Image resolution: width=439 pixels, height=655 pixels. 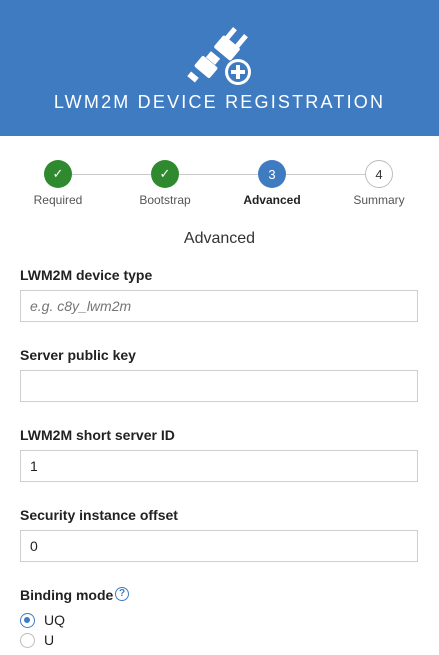 I want to click on section-title: Advanced, so click(x=219, y=238).